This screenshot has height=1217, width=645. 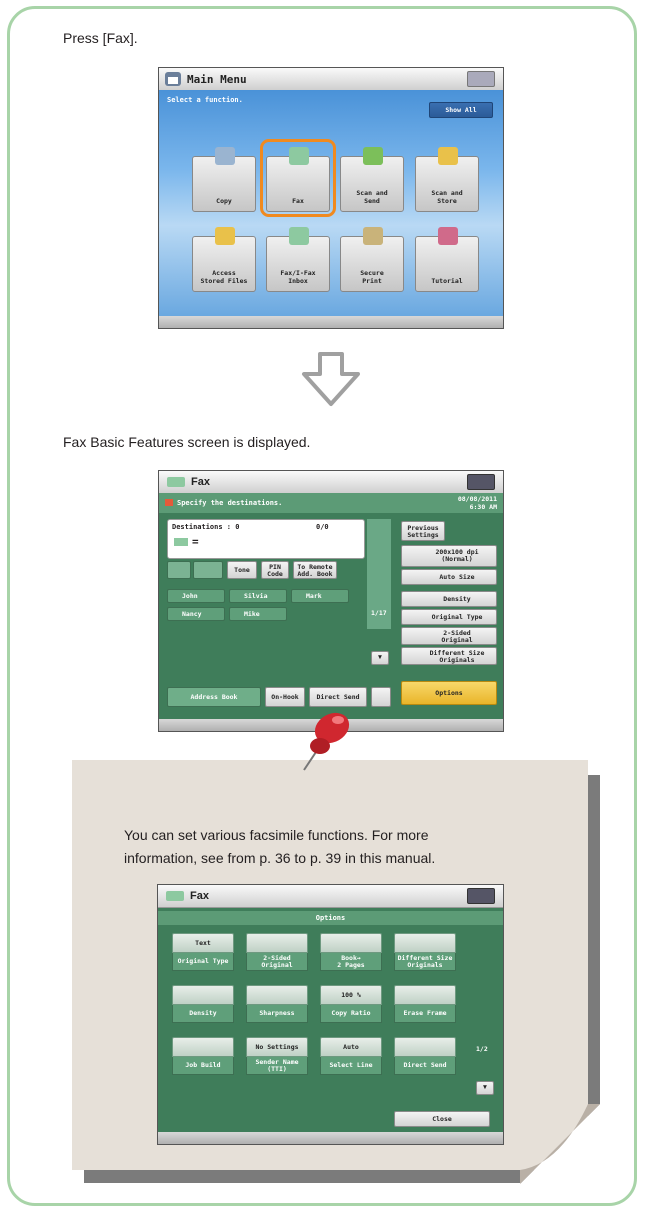 What do you see at coordinates (169, 502) in the screenshot?
I see `warning-icon` at bounding box center [169, 502].